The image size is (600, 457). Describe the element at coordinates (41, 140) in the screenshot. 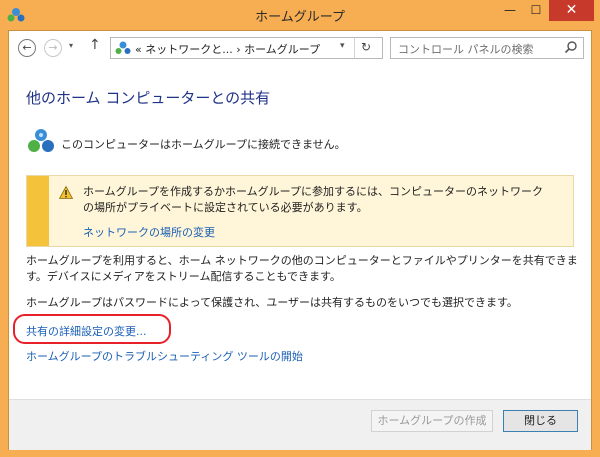

I see `homegroup-status-icon` at that location.